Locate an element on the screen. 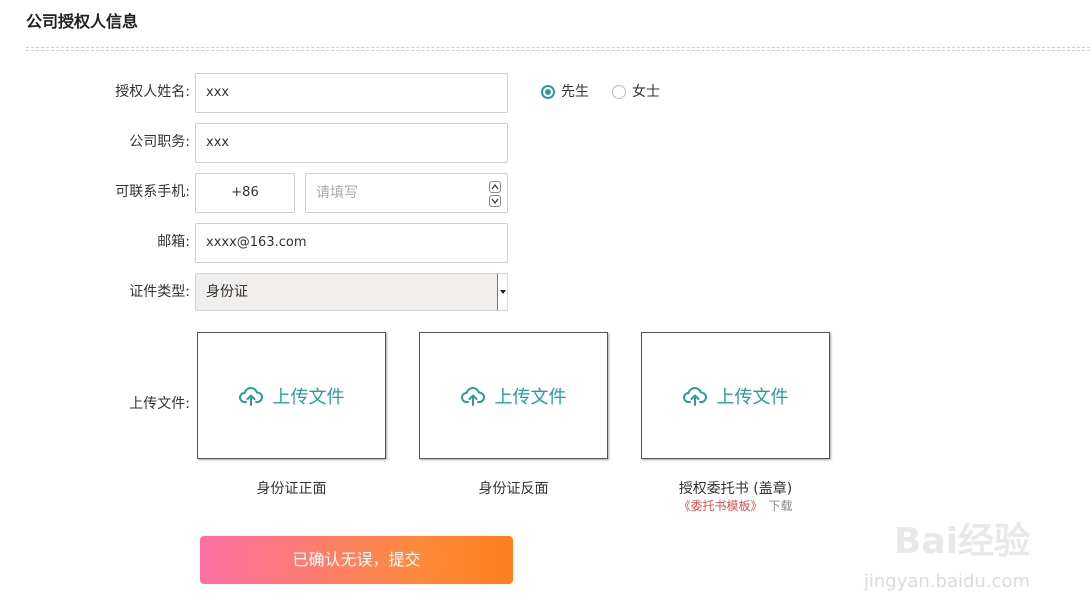 The image size is (1090, 614). phone-label: 可联系手机: is located at coordinates (152, 192).